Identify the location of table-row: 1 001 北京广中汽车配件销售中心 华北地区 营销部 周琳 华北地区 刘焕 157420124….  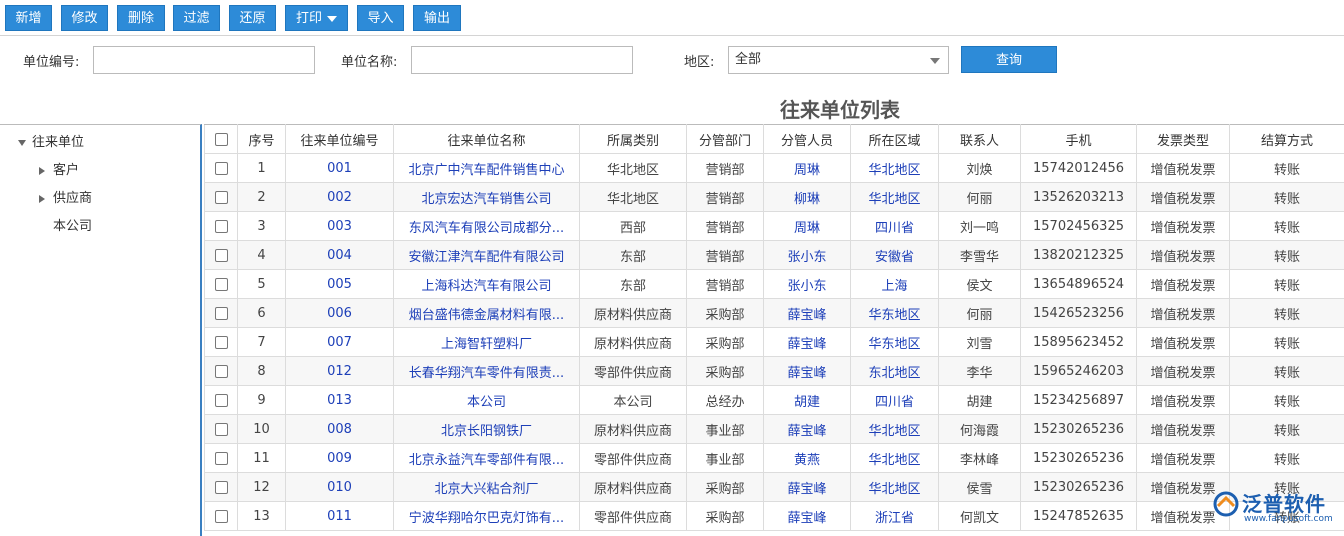
(774, 168).